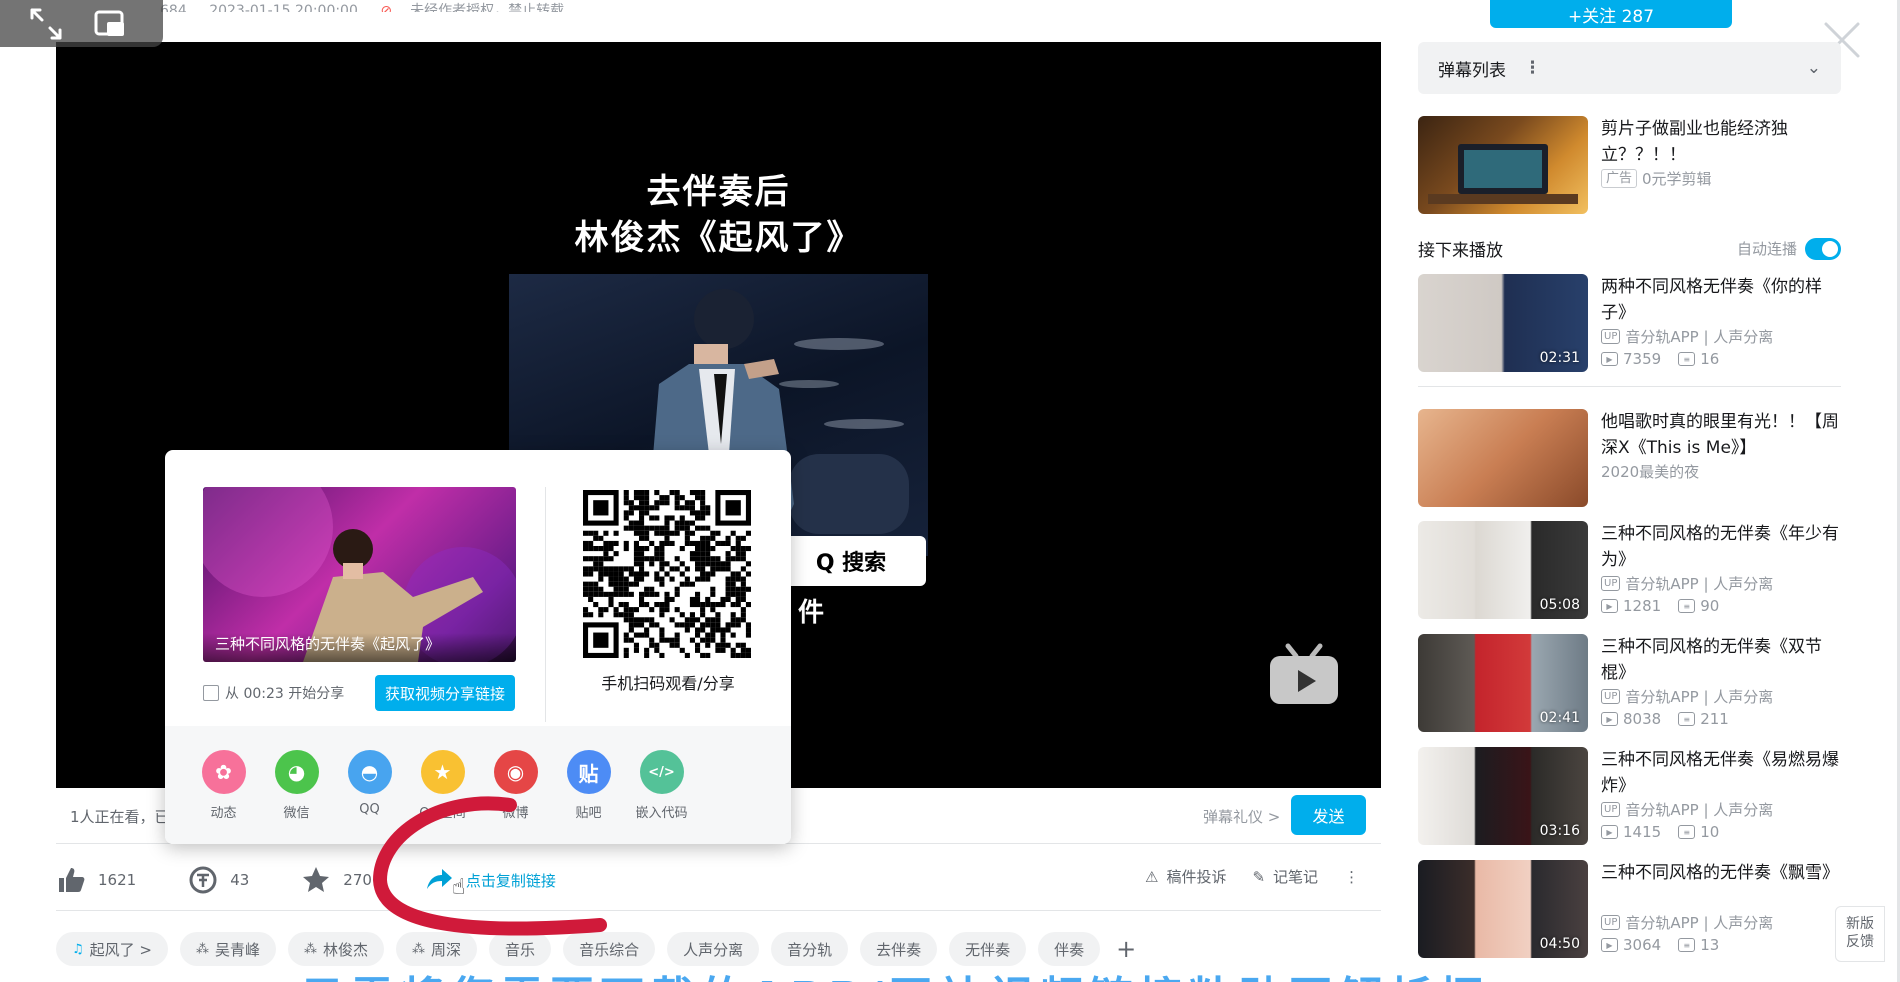 This screenshot has height=982, width=1900. I want to click on wechat-icon: ◕, so click(296, 772).